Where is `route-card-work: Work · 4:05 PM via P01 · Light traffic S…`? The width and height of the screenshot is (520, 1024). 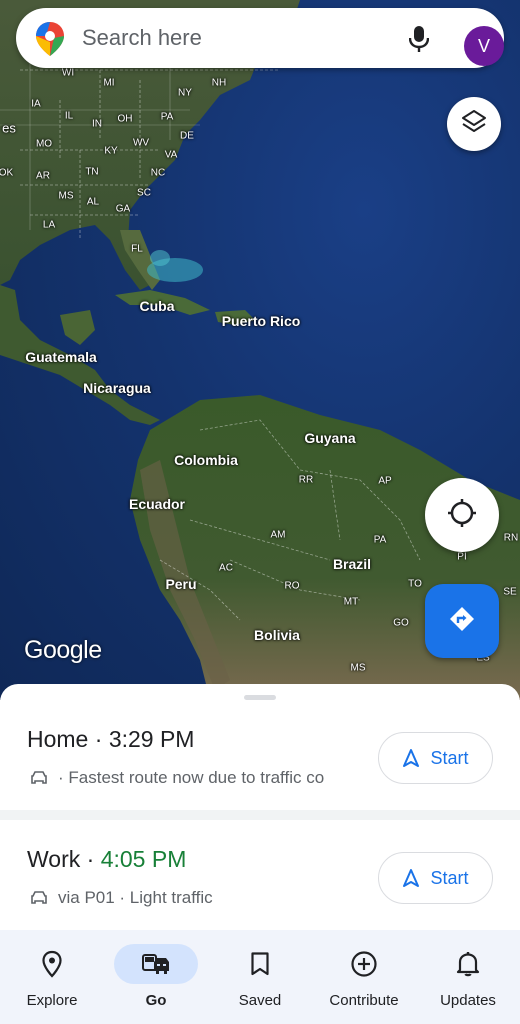 route-card-work: Work · 4:05 PM via P01 · Light traffic S… is located at coordinates (260, 875).